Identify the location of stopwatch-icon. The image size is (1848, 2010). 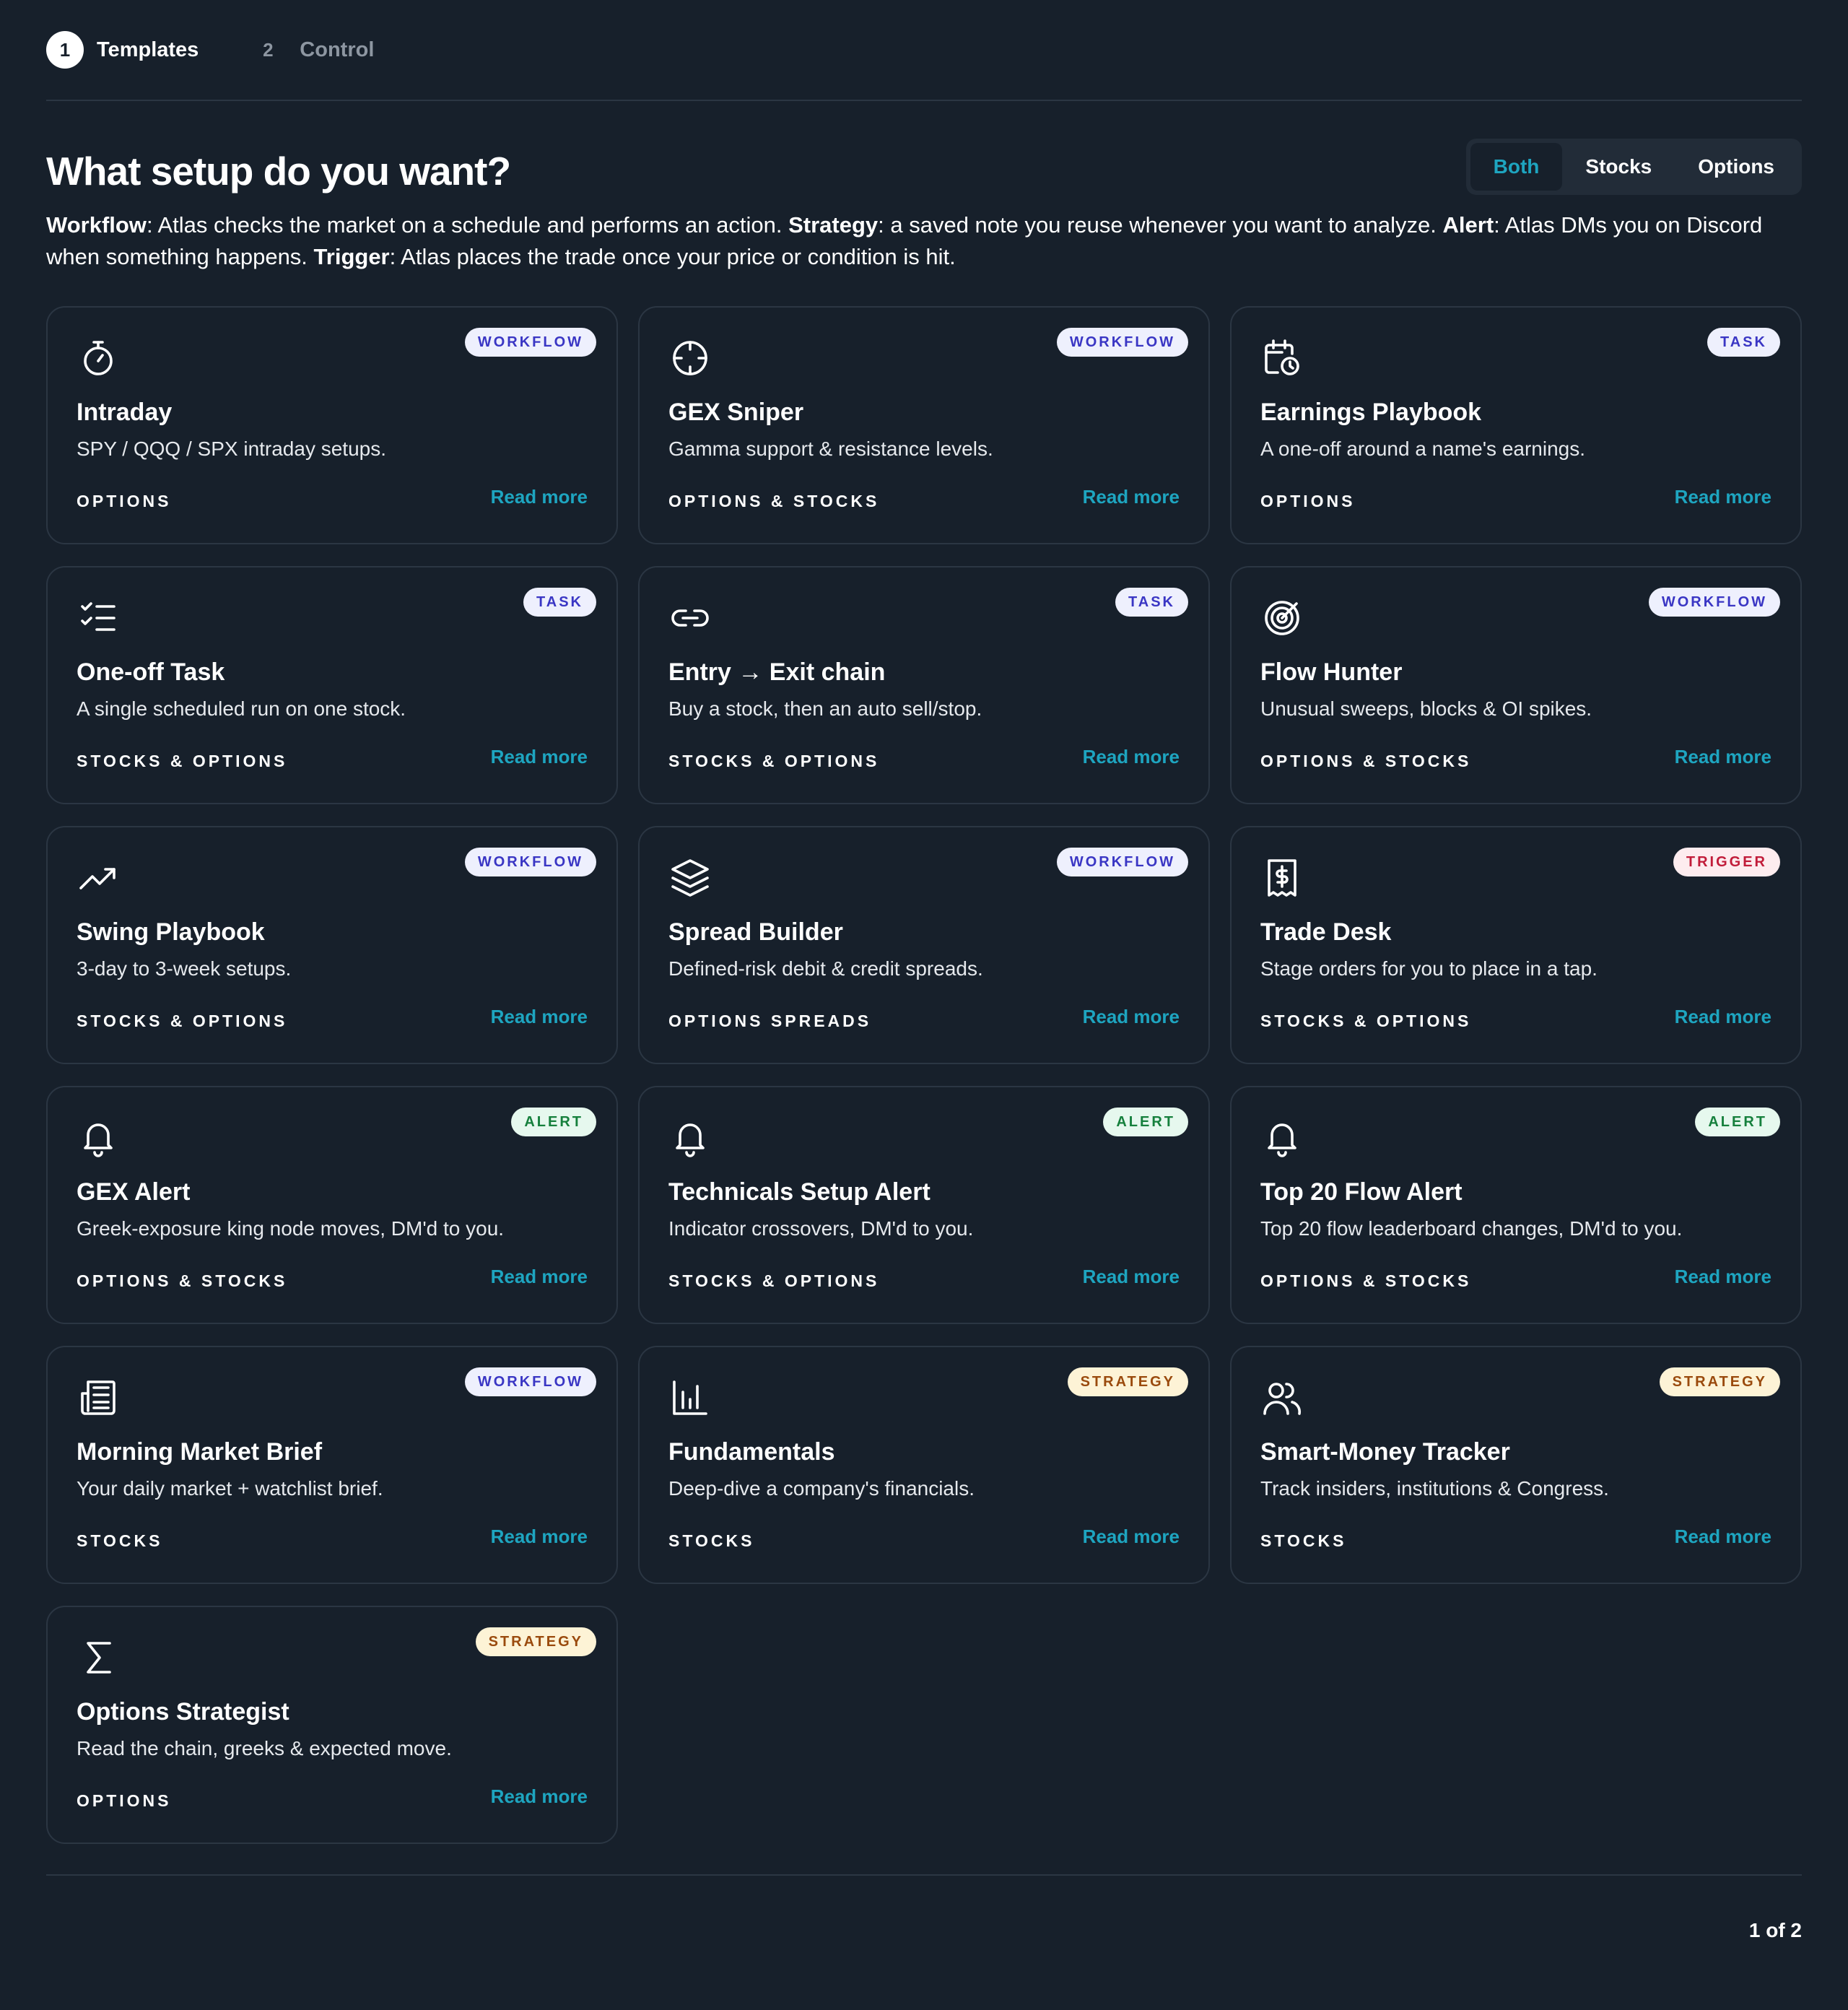
(98, 358).